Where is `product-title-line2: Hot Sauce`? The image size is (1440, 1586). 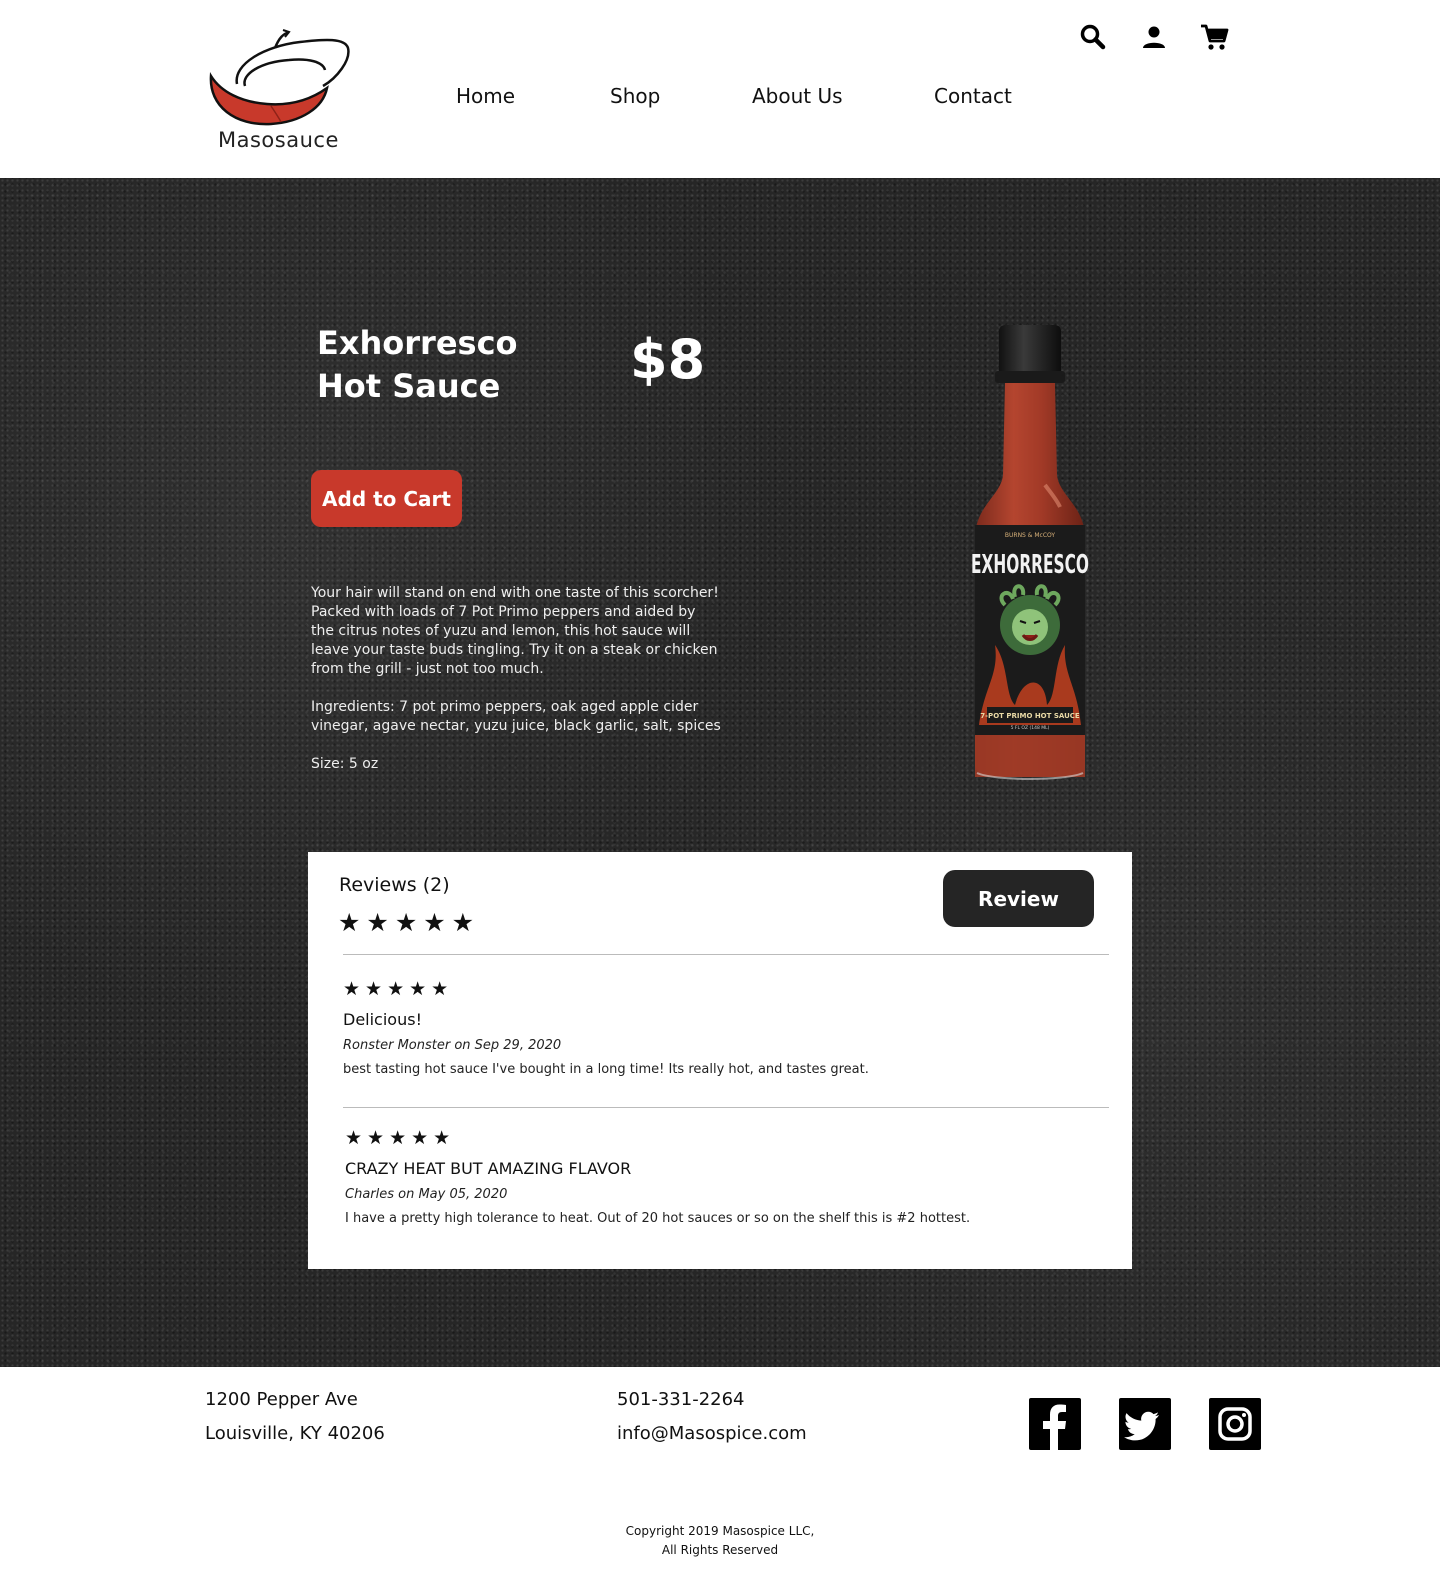 product-title-line2: Hot Sauce is located at coordinates (409, 386).